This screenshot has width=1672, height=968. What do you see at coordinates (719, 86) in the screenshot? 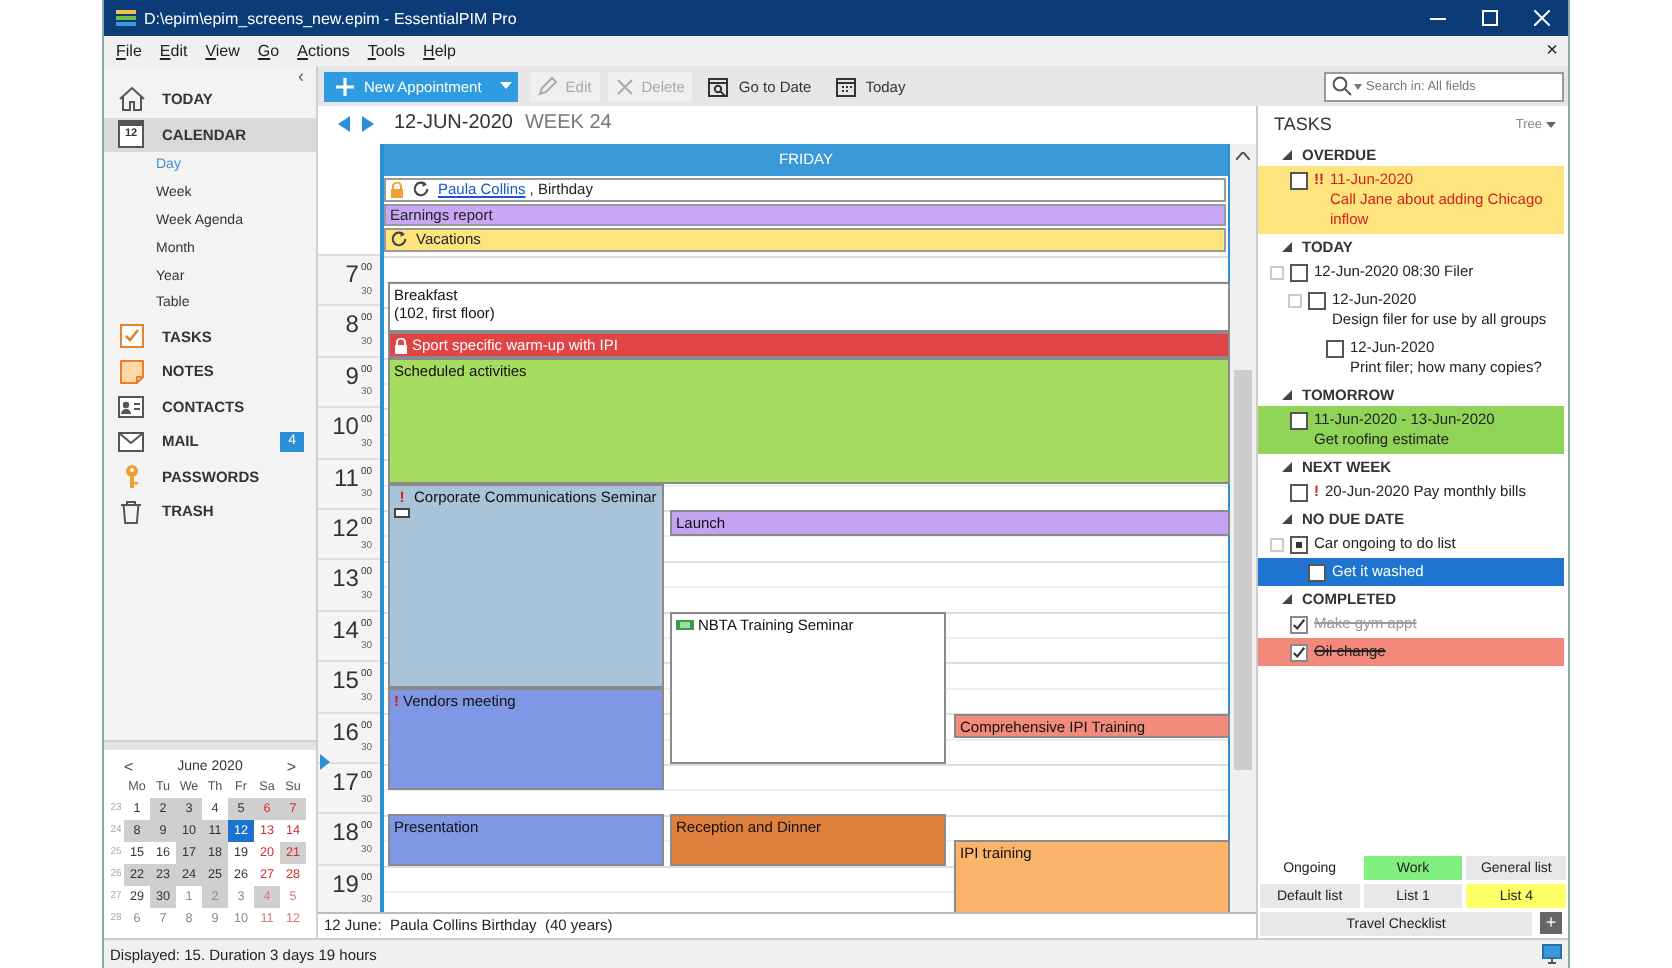
I see `calendar-search-icon` at bounding box center [719, 86].